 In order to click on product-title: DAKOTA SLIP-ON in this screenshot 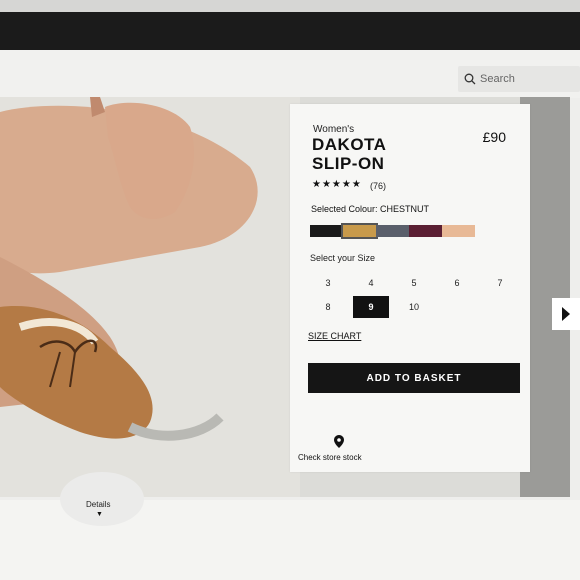, I will do `click(372, 154)`.